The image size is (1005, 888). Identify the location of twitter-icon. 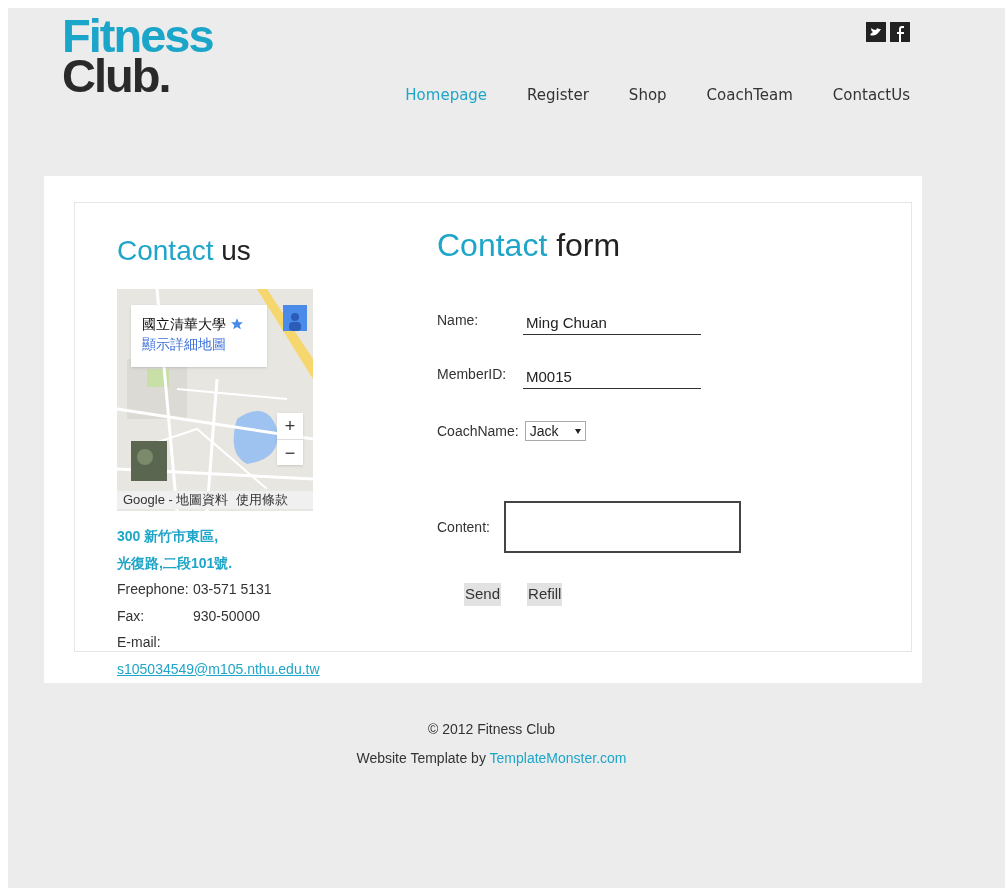
(876, 32).